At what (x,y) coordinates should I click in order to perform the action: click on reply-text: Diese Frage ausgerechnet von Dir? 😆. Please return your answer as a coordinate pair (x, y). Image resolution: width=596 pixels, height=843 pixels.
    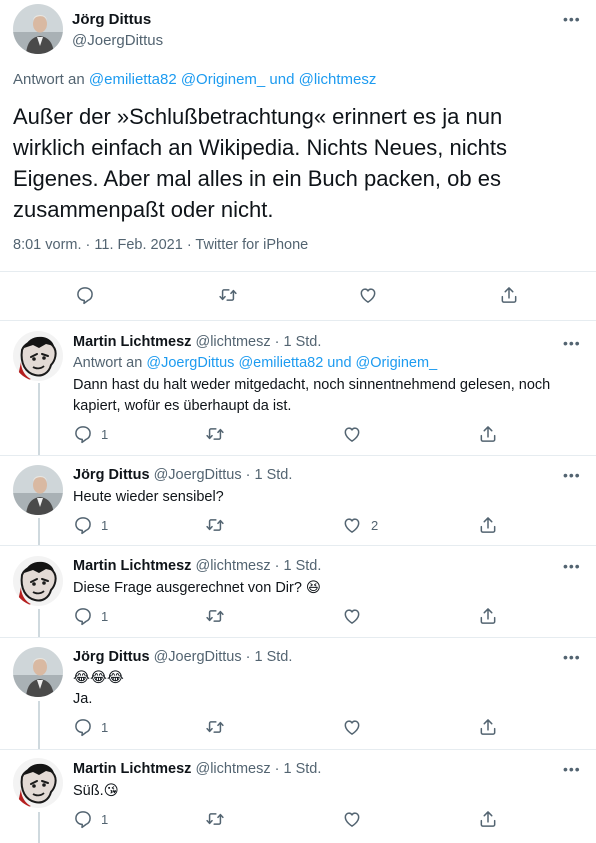
    Looking at the image, I should click on (197, 588).